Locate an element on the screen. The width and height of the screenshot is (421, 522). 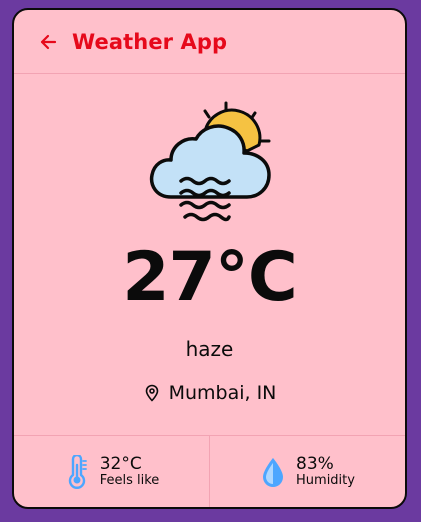
app-title: Weather App is located at coordinates (150, 41).